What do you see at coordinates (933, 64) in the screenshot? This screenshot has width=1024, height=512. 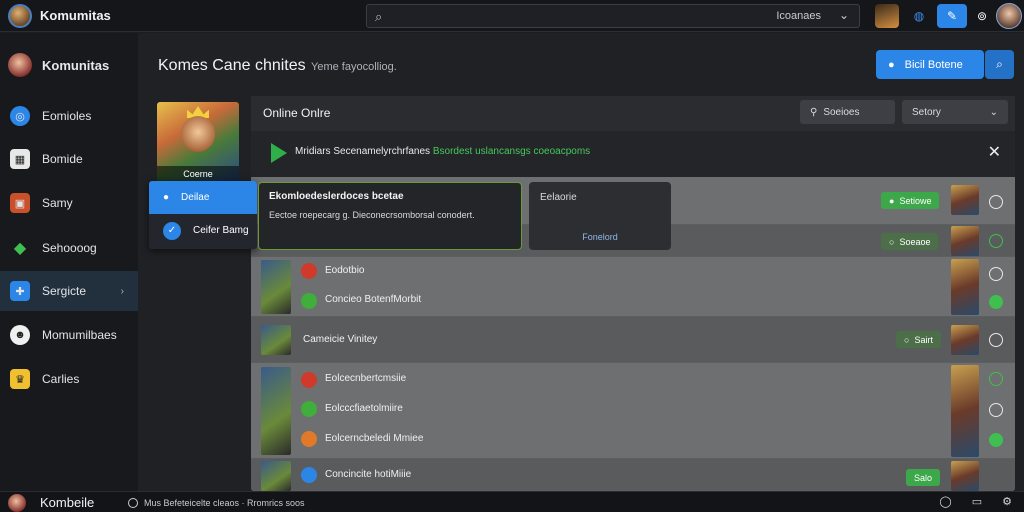 I see `primary-action-label: Bicil Botene` at bounding box center [933, 64].